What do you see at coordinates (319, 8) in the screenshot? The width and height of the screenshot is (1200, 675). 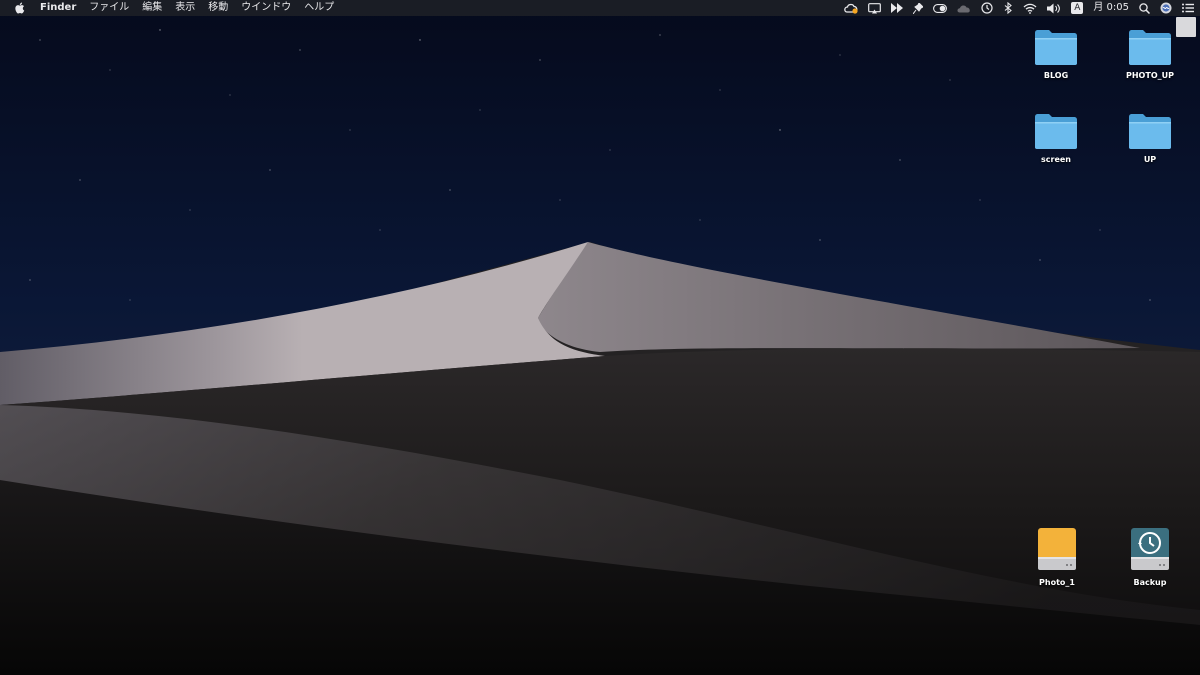 I see `menu-help: ヘルプ` at bounding box center [319, 8].